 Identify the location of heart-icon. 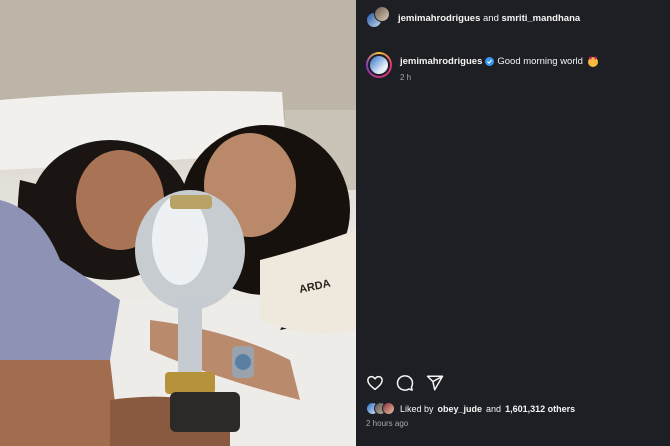
(375, 383).